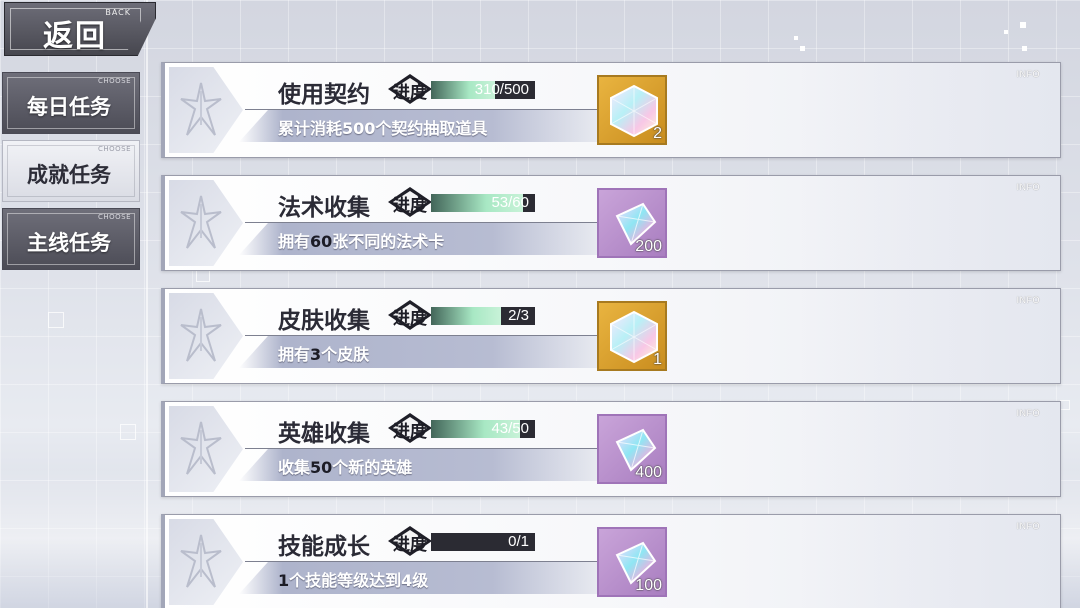 Image resolution: width=1080 pixels, height=608 pixels. Describe the element at coordinates (324, 321) in the screenshot. I see `task-title: 皮肤收集` at that location.